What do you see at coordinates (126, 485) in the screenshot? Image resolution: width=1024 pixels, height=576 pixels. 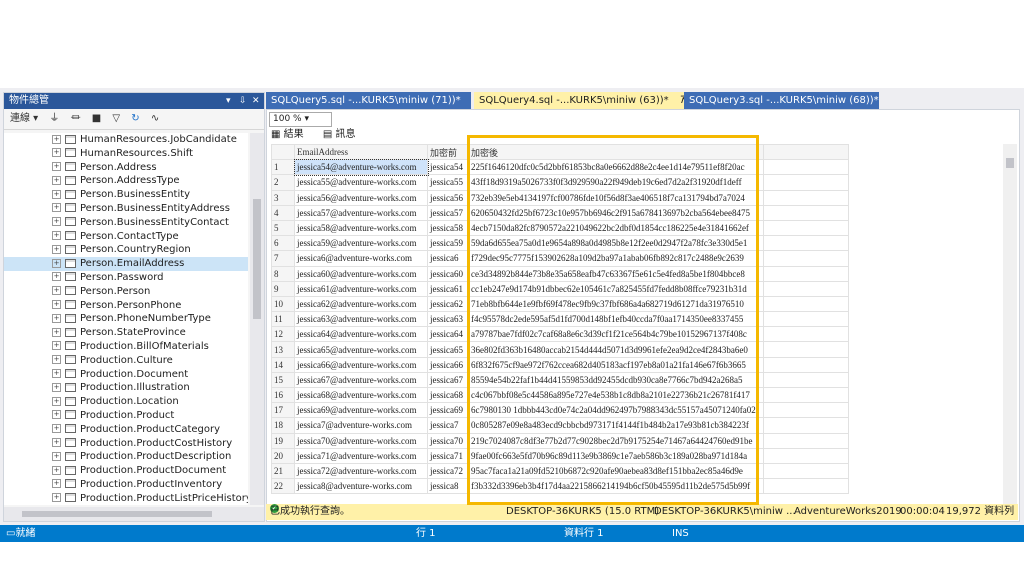 I see `tree-item-table: + Production.ProductInventory` at bounding box center [126, 485].